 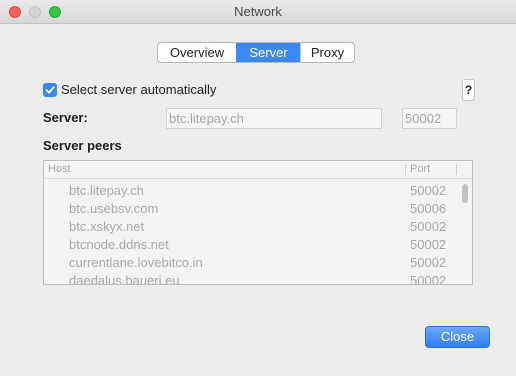 I want to click on tab-server: Server, so click(x=268, y=52).